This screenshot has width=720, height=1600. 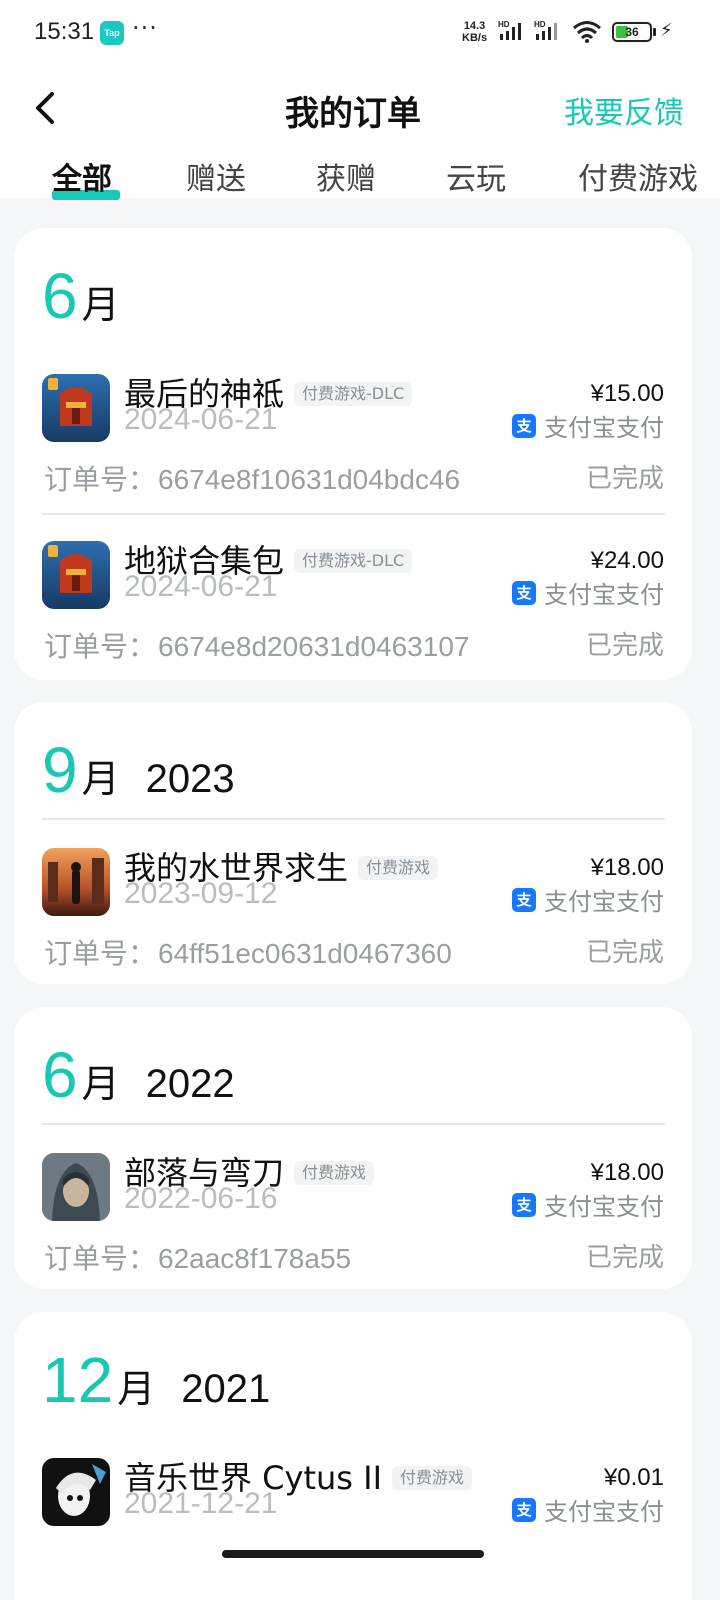 I want to click on month-header: 12 月 2021, so click(x=156, y=1380).